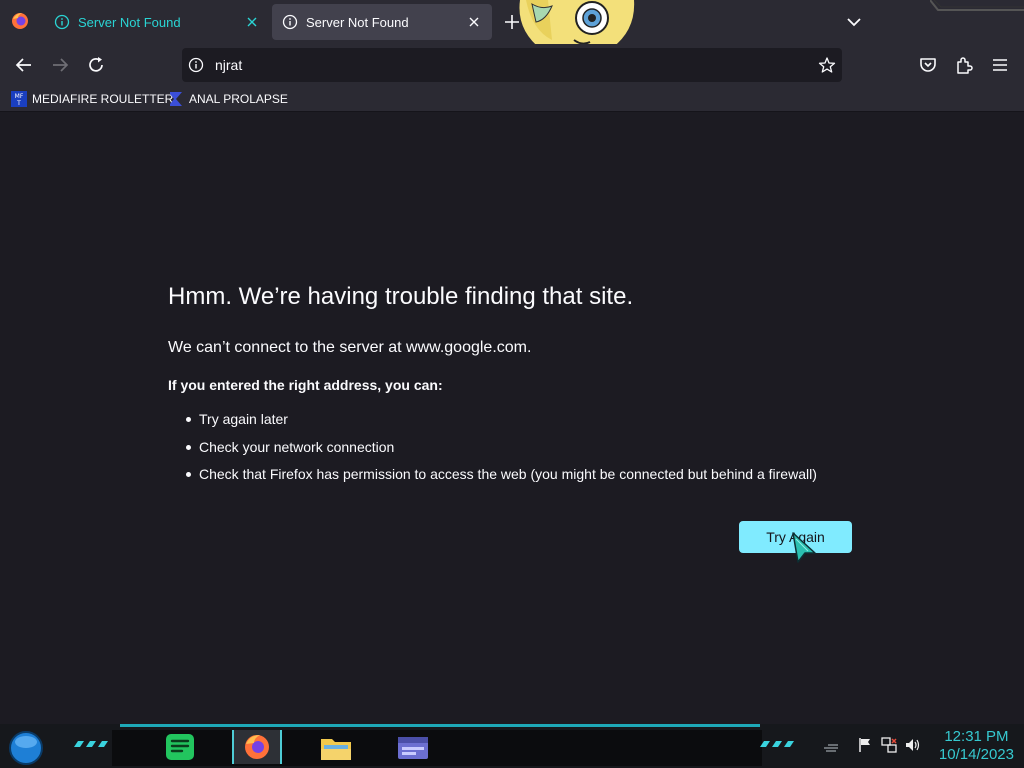 This screenshot has height=768, width=1024. Describe the element at coordinates (928, 65) in the screenshot. I see `pocket-icon` at that location.